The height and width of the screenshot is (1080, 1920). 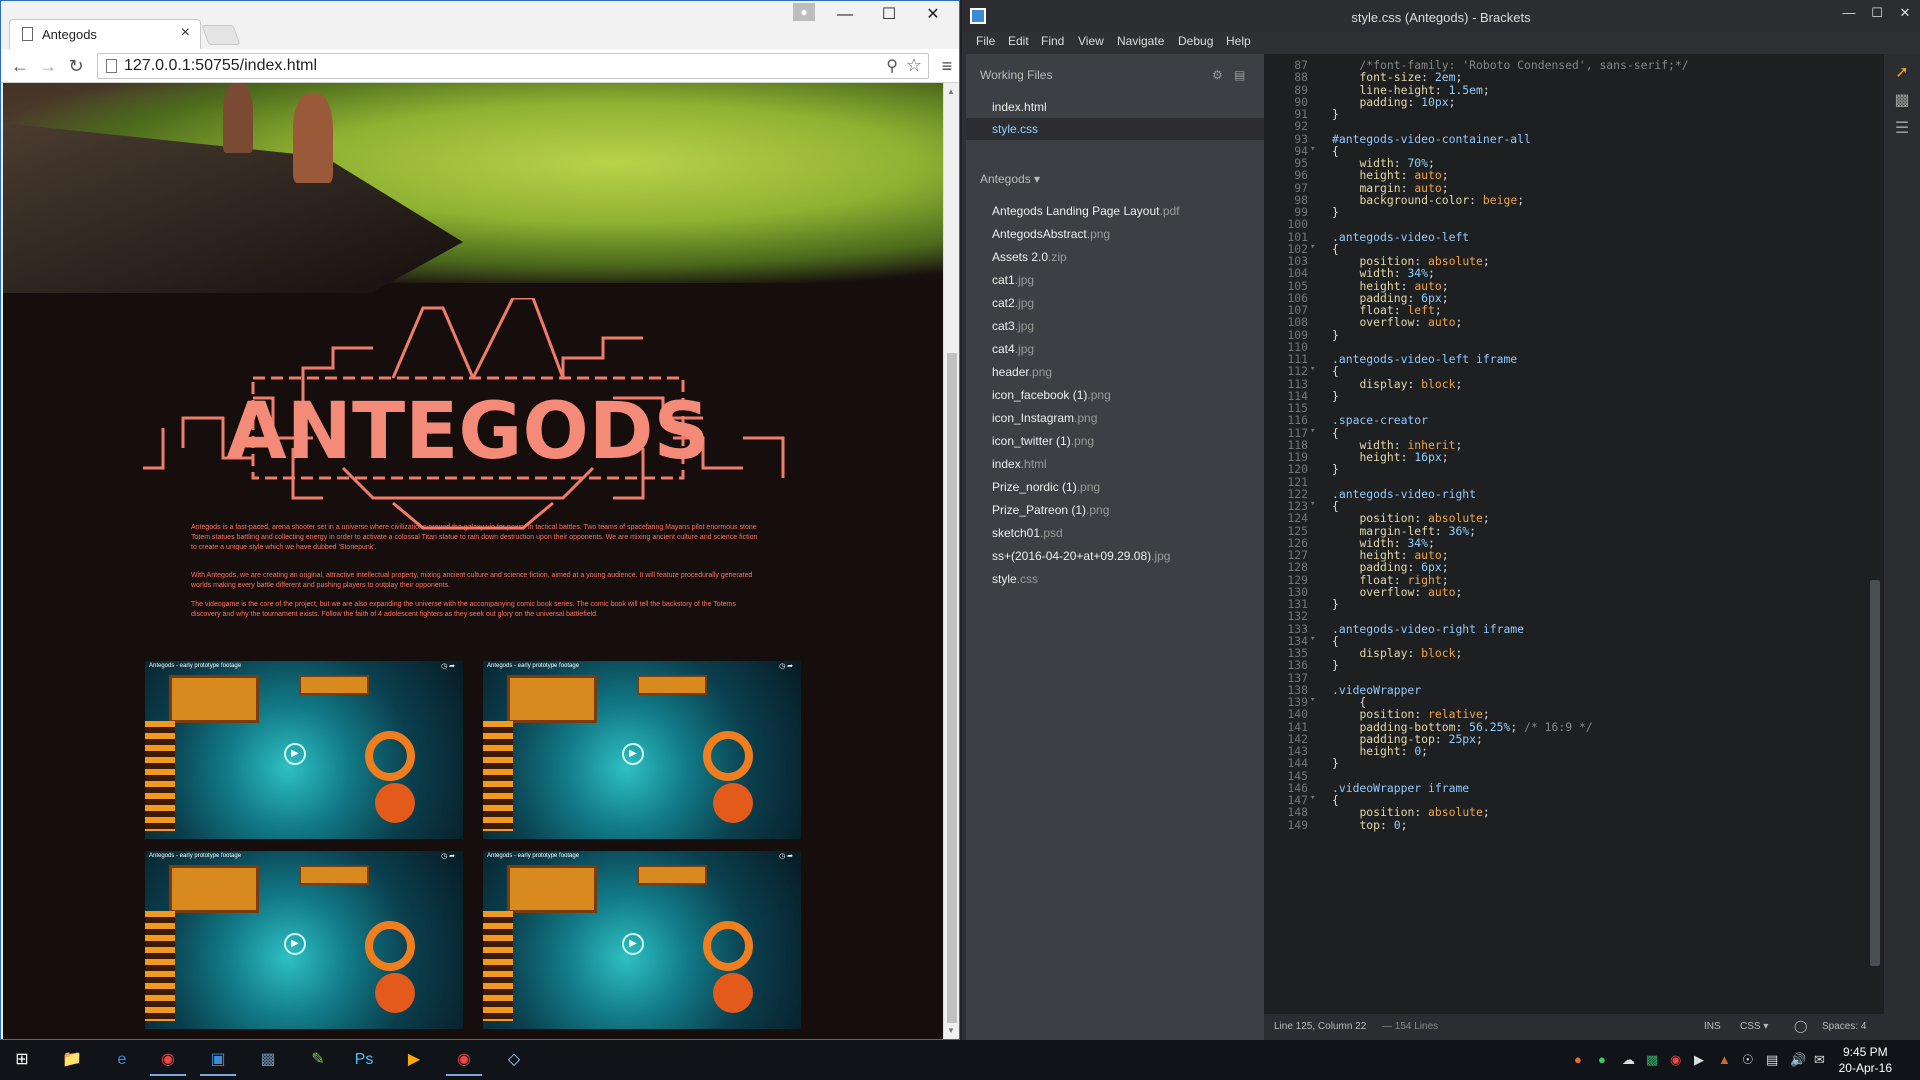 What do you see at coordinates (122, 1060) in the screenshot?
I see `edge-icon: e` at bounding box center [122, 1060].